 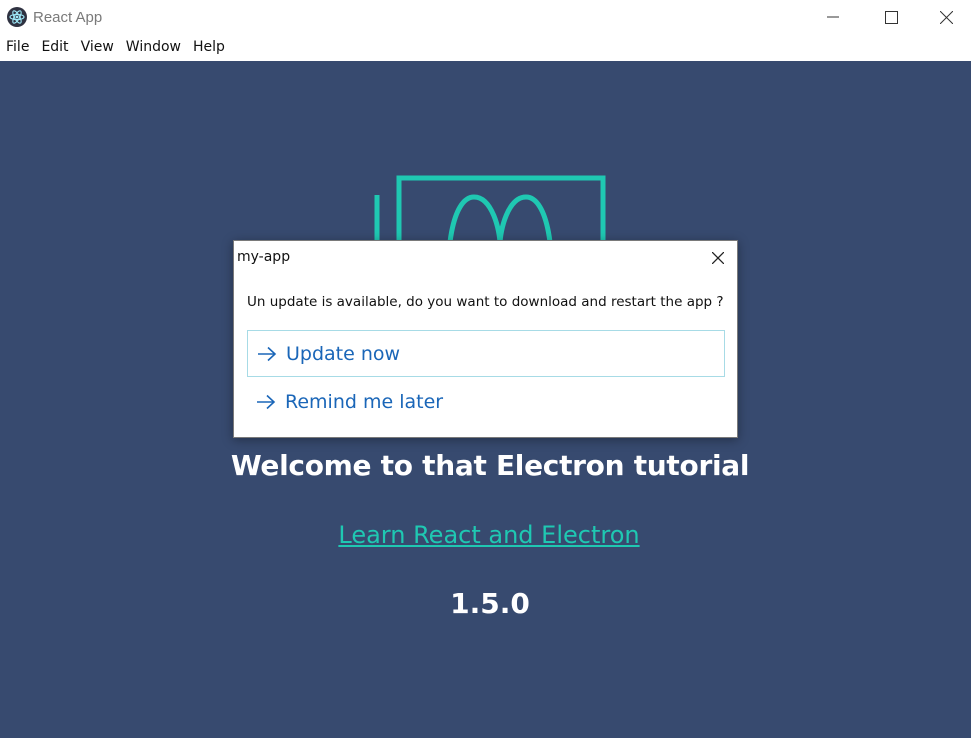 I want to click on title-bar: React App, so click(x=485, y=17).